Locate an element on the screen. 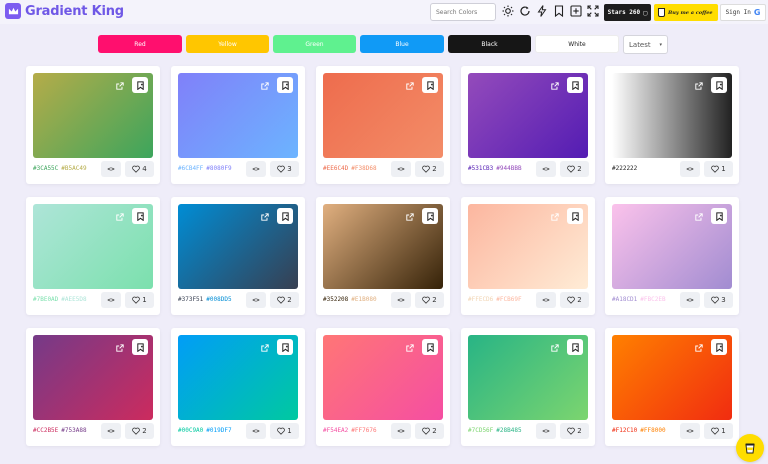 This screenshot has width=768, height=464. color-code: #352208 is located at coordinates (335, 299).